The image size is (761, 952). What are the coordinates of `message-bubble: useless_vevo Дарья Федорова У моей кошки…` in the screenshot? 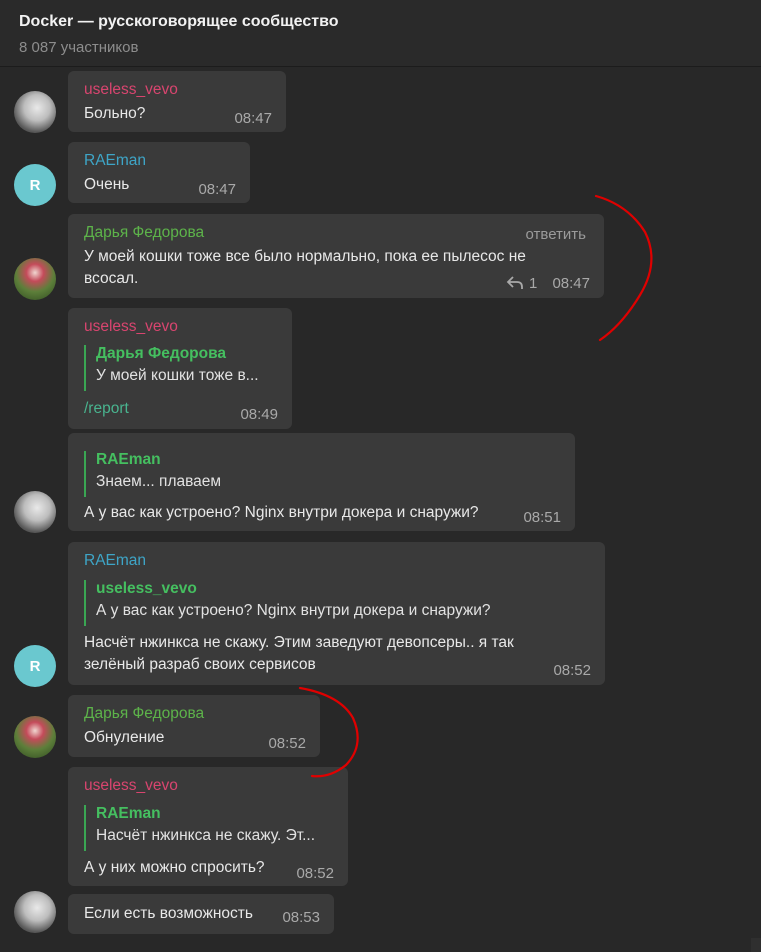 It's located at (180, 368).